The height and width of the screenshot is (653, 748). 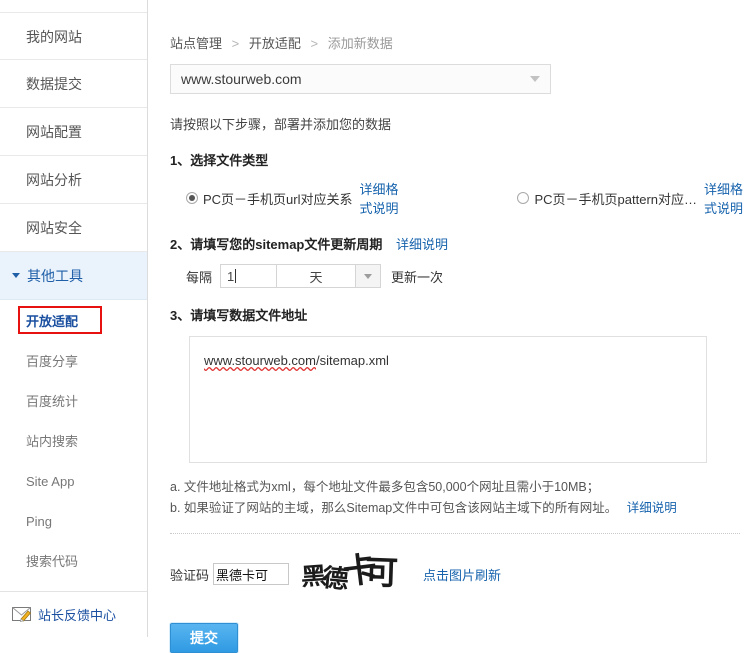 What do you see at coordinates (351, 574) in the screenshot?
I see `captcha-image: 黑 德 卡 可` at bounding box center [351, 574].